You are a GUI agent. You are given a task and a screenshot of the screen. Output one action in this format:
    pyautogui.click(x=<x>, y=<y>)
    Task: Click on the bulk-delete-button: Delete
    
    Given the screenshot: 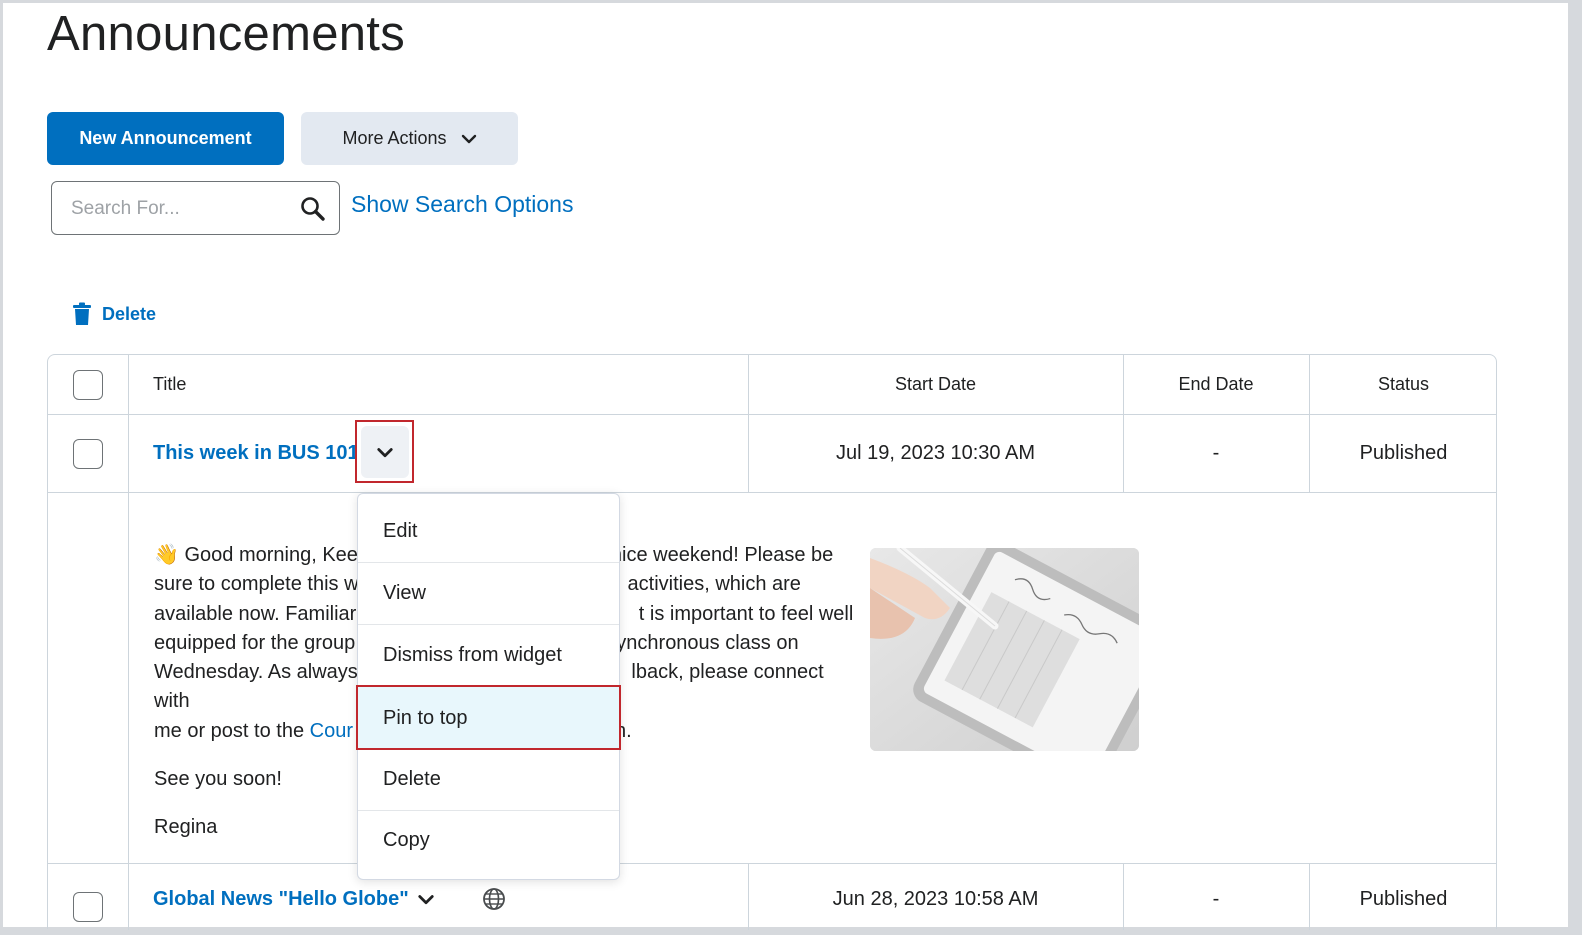 What is the action you would take?
    pyautogui.click(x=114, y=314)
    